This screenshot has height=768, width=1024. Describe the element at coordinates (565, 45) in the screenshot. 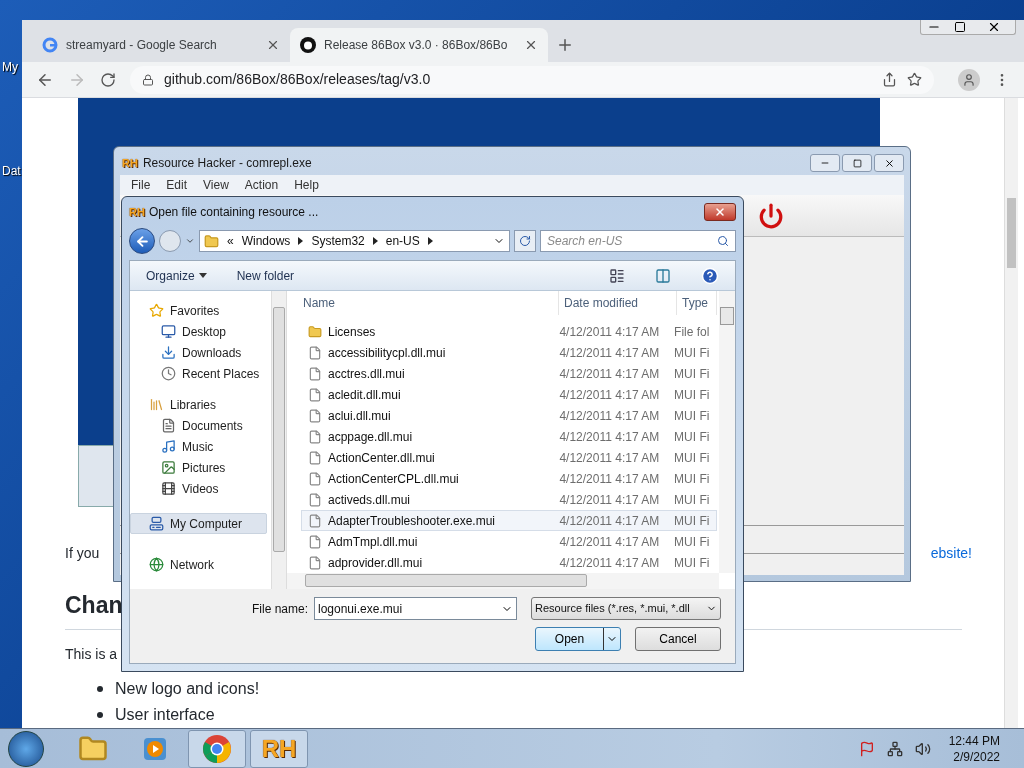

I see `new-tab-icon` at that location.